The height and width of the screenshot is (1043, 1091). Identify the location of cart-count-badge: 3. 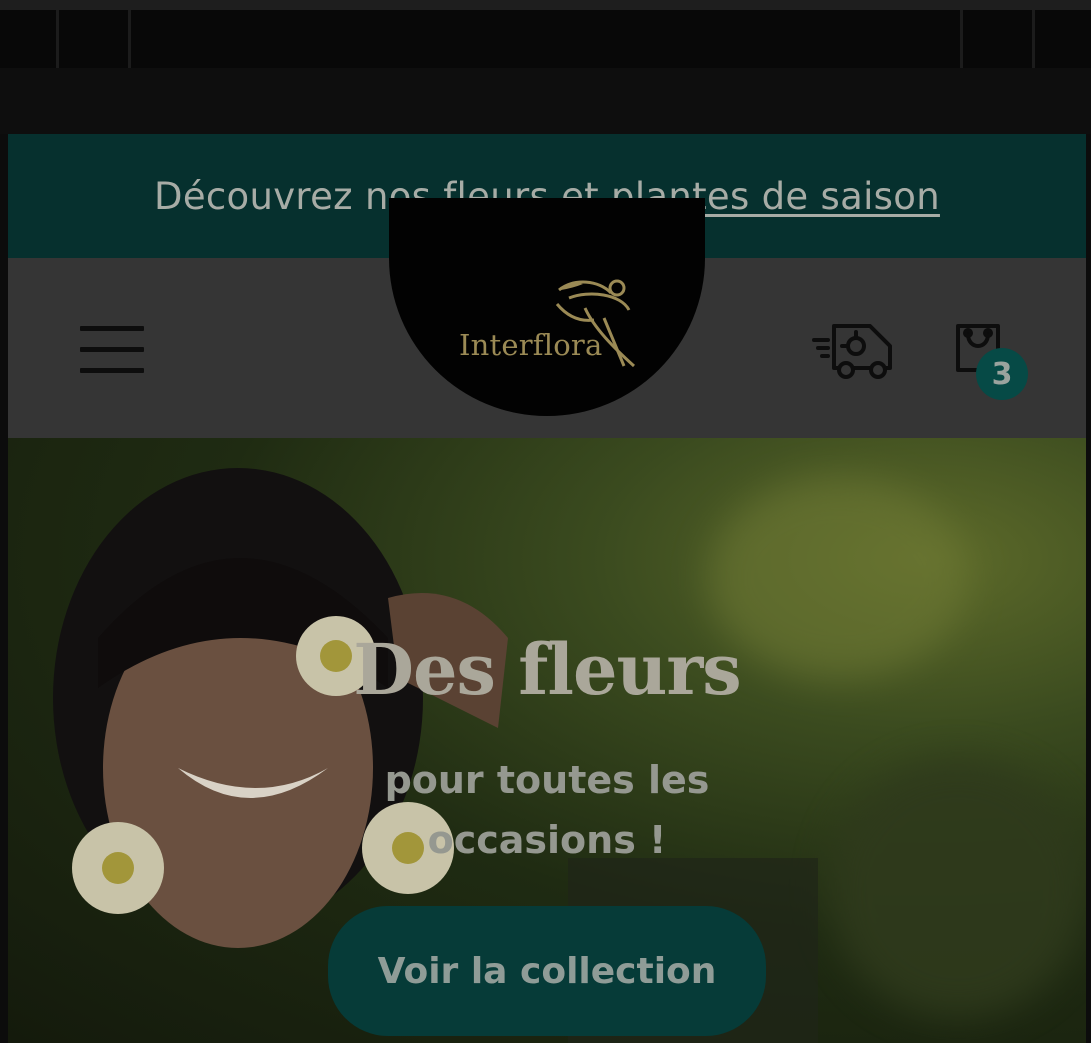
(1002, 374).